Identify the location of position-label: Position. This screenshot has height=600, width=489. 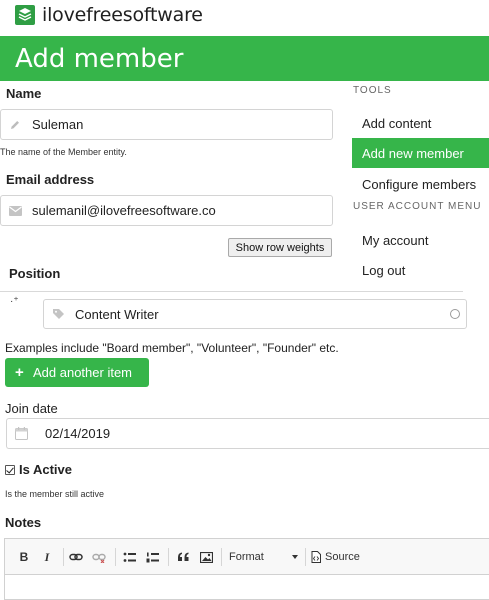
(35, 273).